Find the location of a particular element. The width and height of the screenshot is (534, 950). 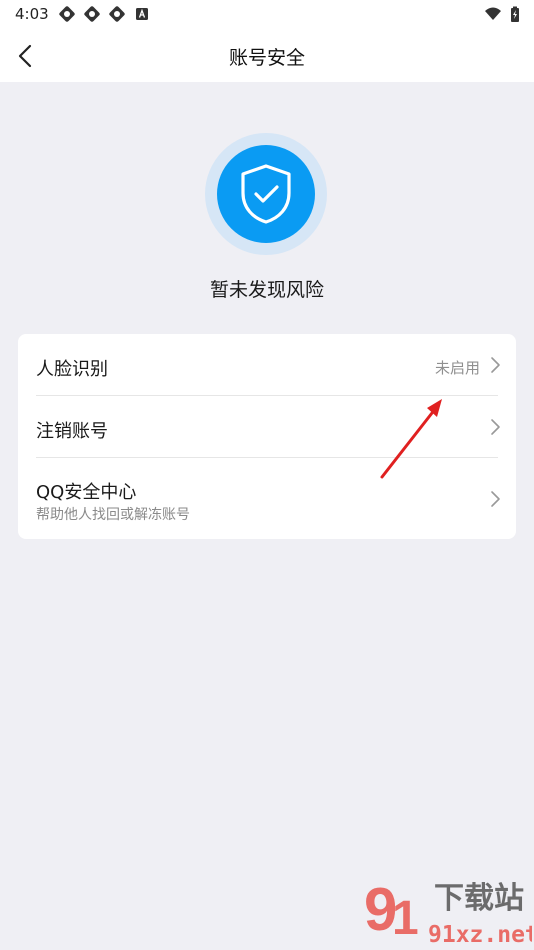

row-title: 人脸识别 is located at coordinates (72, 369).